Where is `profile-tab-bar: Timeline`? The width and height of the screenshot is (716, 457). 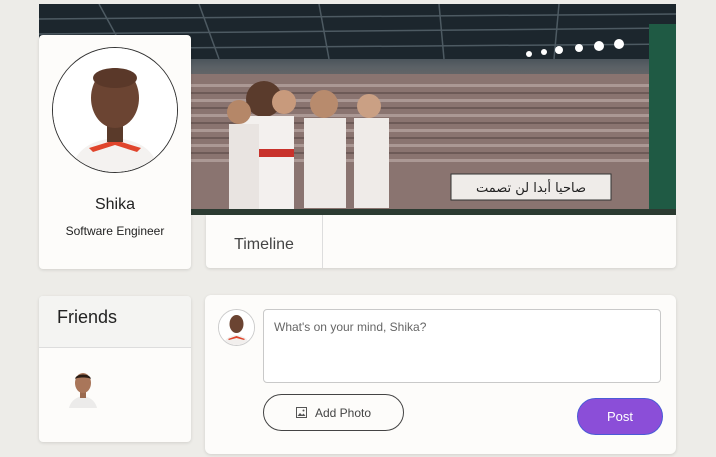
profile-tab-bar: Timeline is located at coordinates (441, 241).